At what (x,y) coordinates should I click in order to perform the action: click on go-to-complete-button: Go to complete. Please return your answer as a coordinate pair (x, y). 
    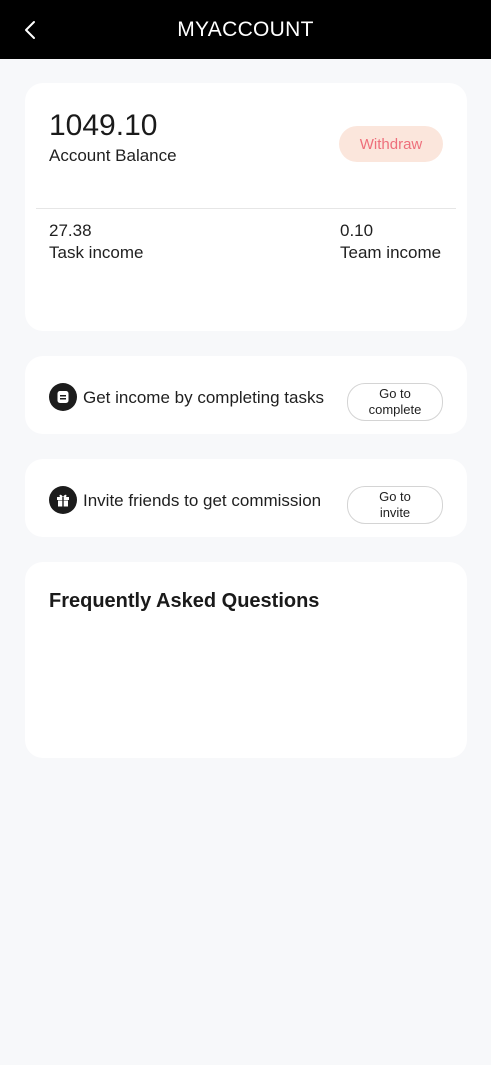
    Looking at the image, I should click on (395, 402).